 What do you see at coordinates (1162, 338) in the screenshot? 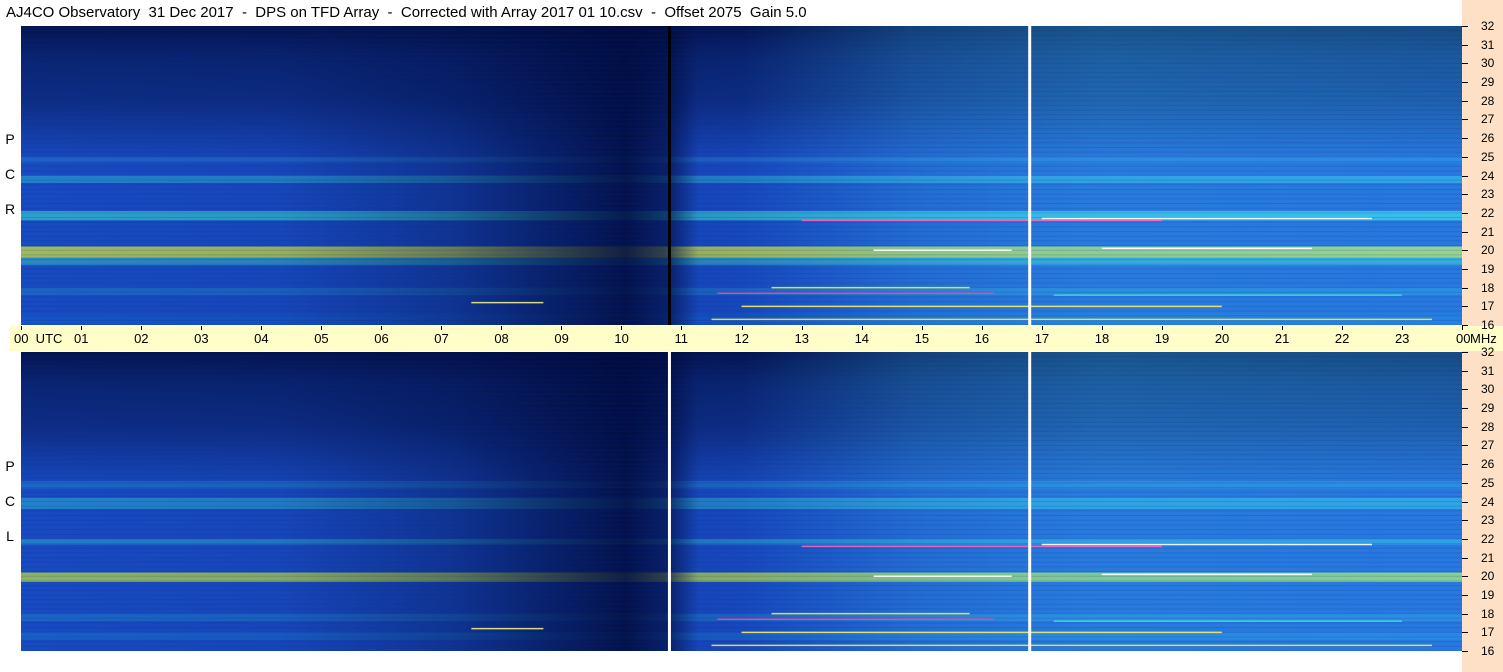
I see `time-tick-label: 19` at bounding box center [1162, 338].